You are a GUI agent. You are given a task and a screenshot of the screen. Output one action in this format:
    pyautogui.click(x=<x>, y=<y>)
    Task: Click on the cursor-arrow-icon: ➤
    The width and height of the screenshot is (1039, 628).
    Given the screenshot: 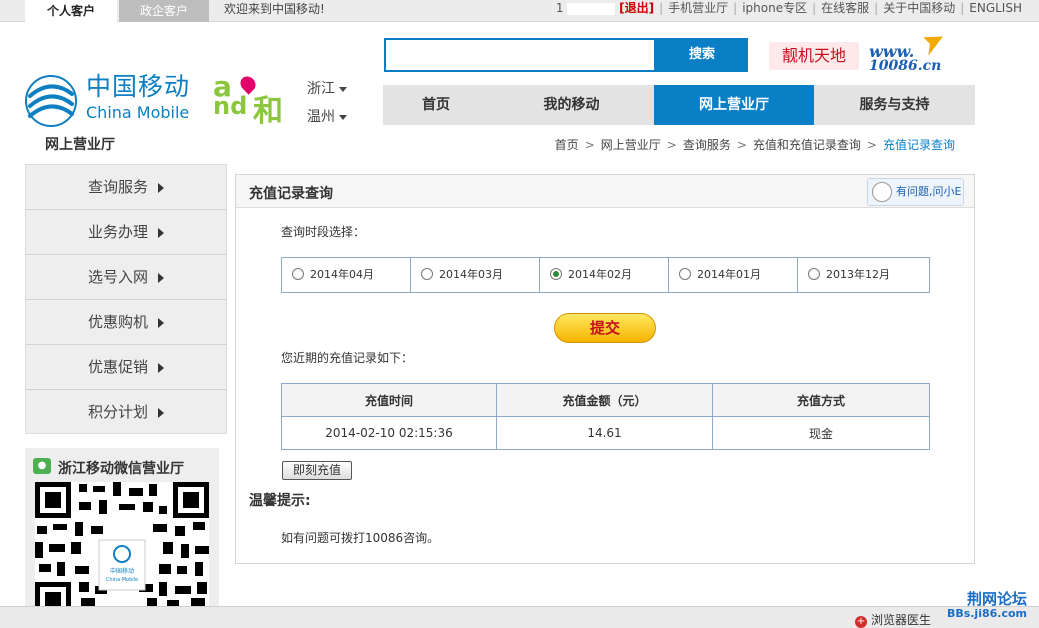 What is the action you would take?
    pyautogui.click(x=931, y=43)
    